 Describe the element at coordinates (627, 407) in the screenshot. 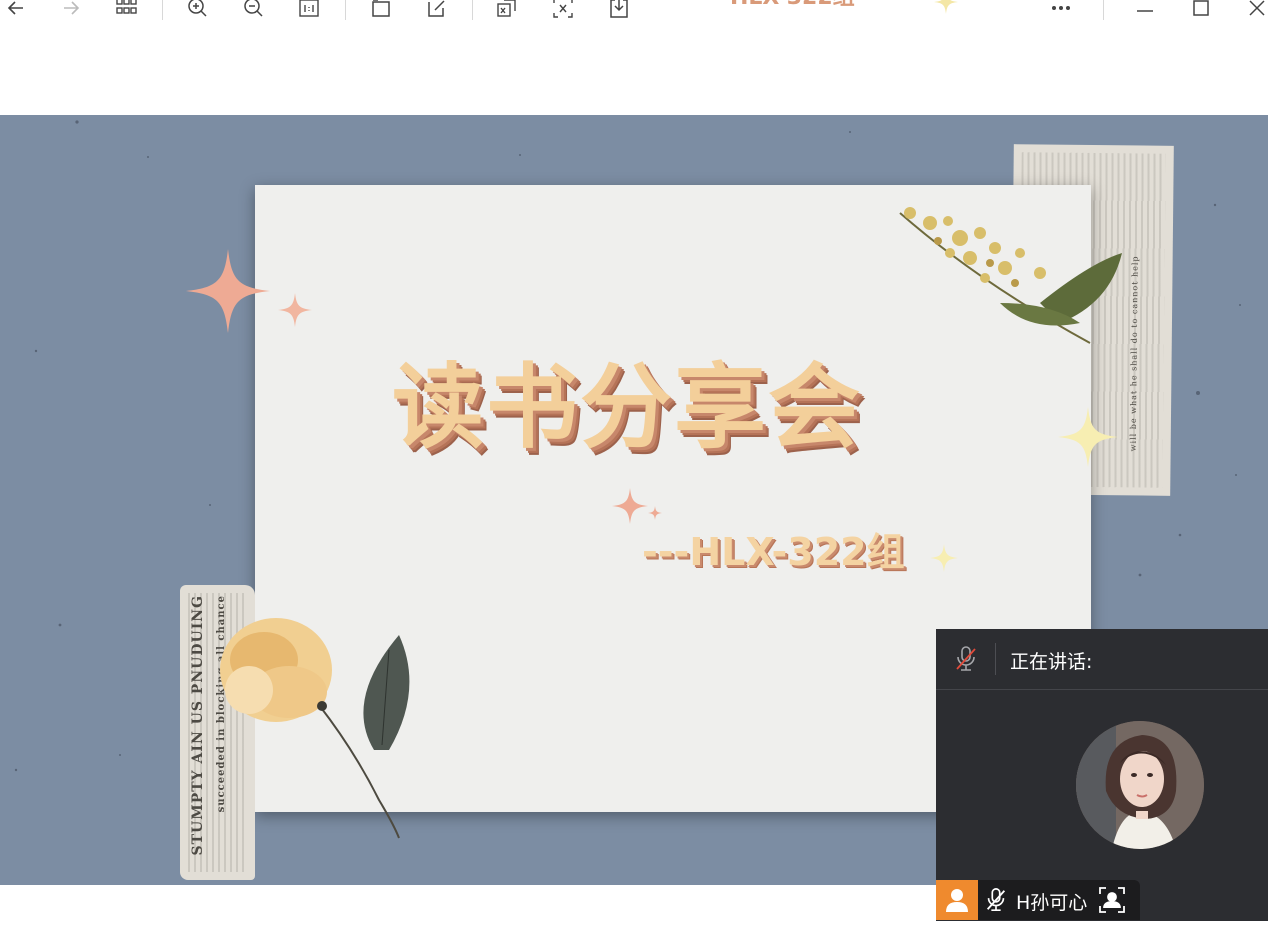

I see `slide-title: 读书分享会` at that location.